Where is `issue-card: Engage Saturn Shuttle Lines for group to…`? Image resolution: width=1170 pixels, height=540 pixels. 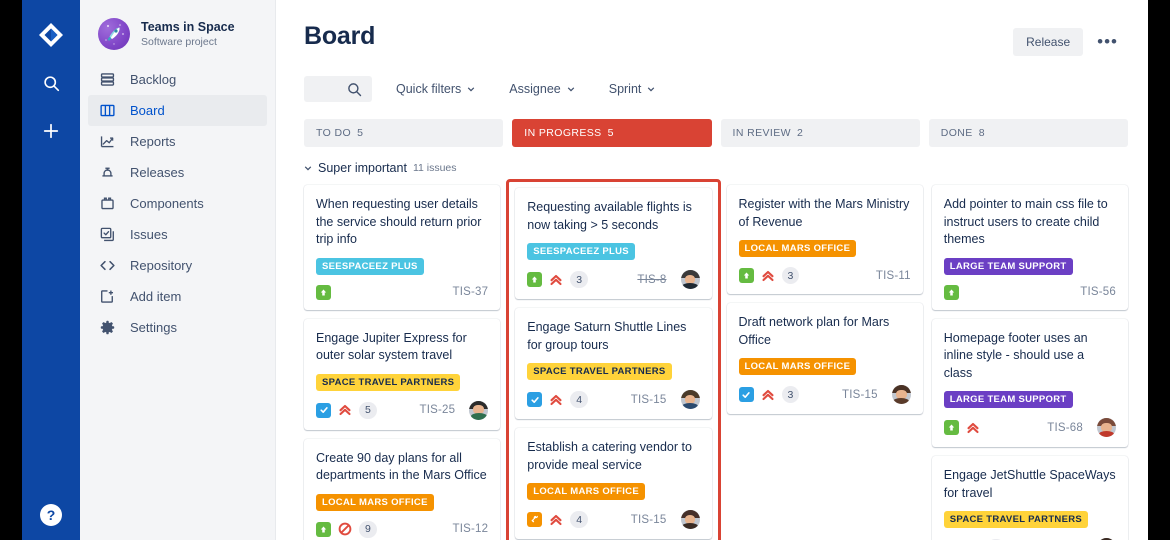
issue-card: Engage Saturn Shuttle Lines for group to… is located at coordinates (613, 363).